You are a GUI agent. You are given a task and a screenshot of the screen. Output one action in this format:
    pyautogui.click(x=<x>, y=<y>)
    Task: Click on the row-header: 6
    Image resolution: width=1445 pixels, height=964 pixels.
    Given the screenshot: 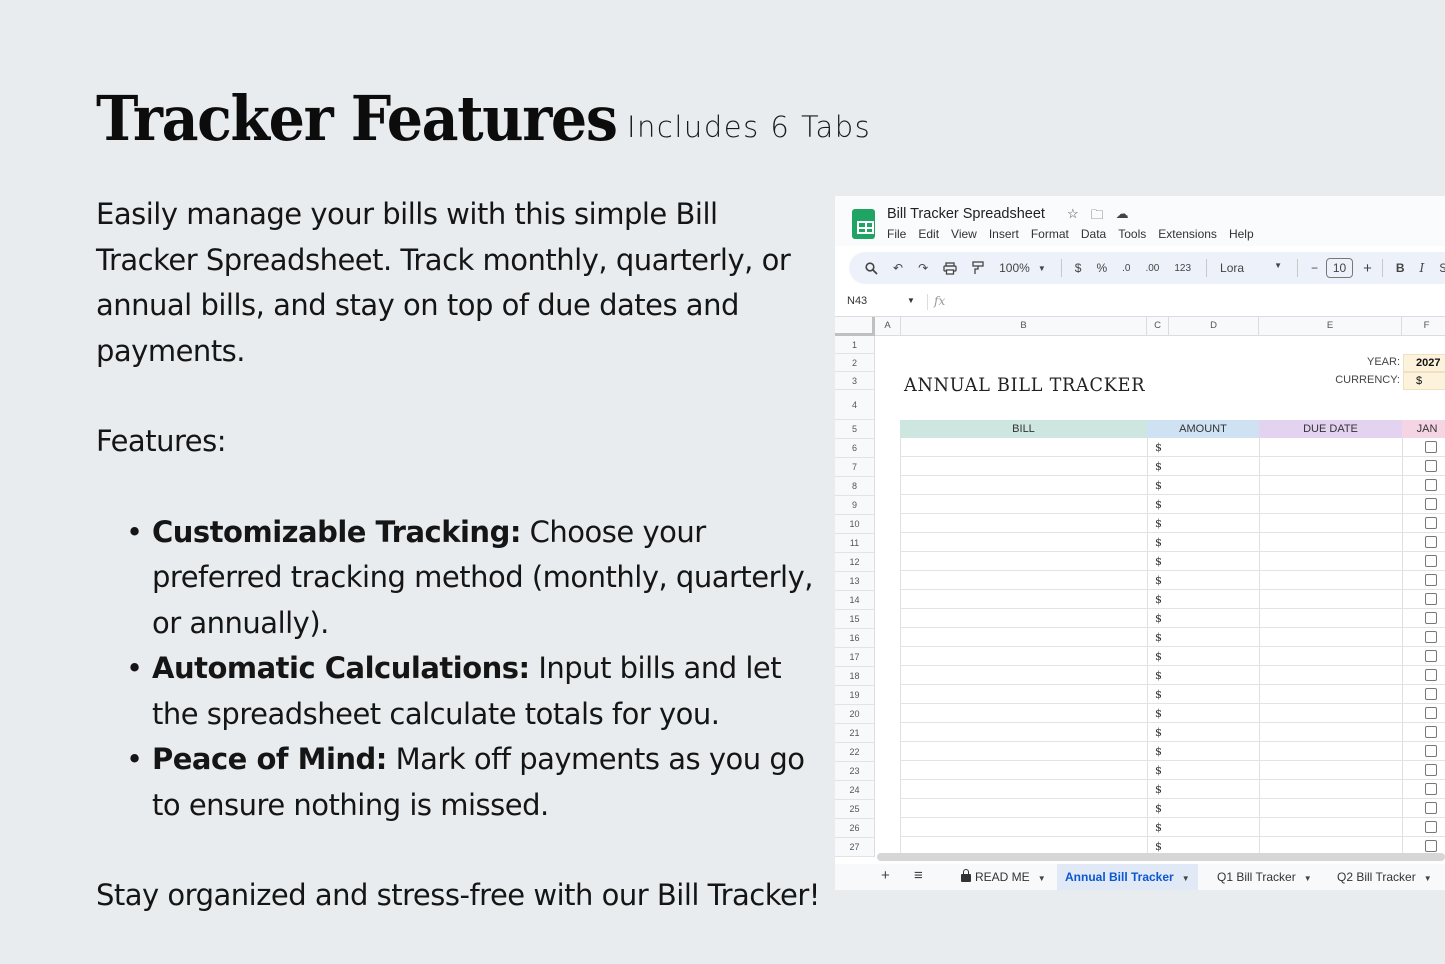 What is the action you would take?
    pyautogui.click(x=855, y=448)
    